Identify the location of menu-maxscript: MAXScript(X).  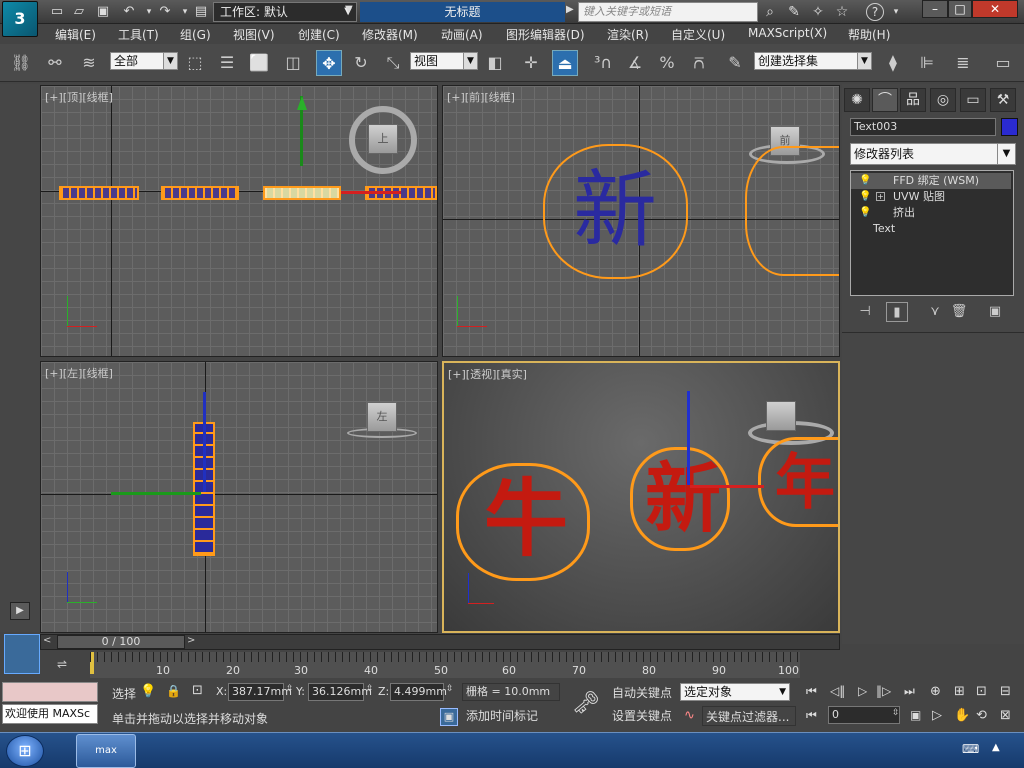
(787, 33).